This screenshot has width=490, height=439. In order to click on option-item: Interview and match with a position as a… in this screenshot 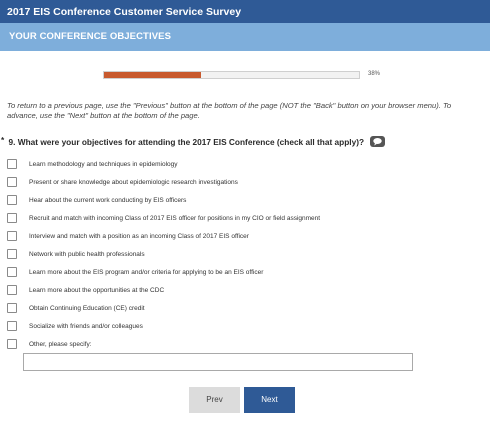, I will do `click(242, 236)`.